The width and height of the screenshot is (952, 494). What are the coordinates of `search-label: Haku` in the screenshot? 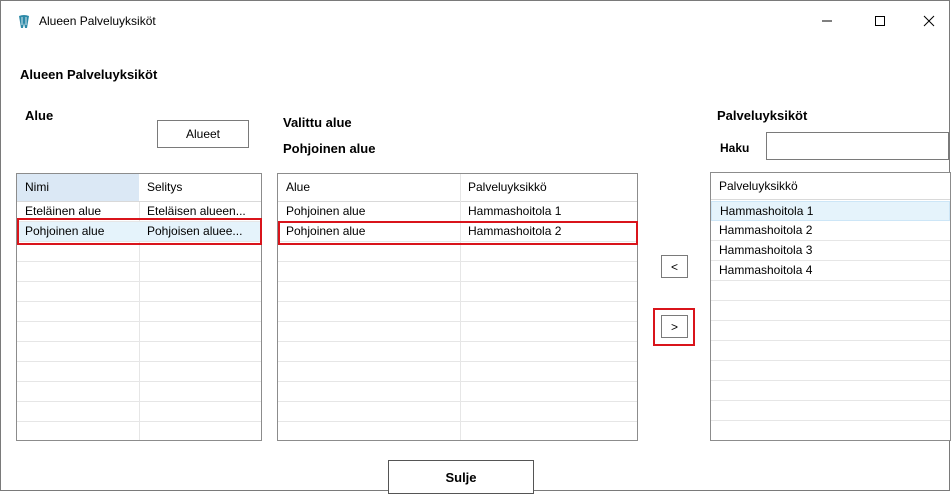 It's located at (735, 148).